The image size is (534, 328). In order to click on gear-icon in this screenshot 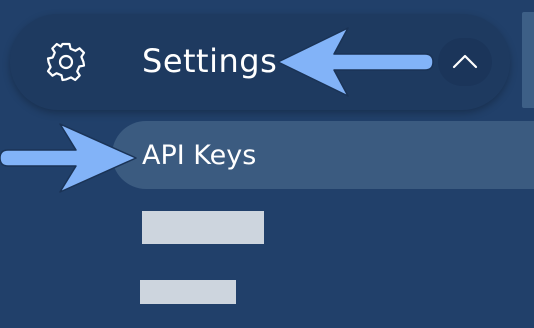, I will do `click(66, 62)`.